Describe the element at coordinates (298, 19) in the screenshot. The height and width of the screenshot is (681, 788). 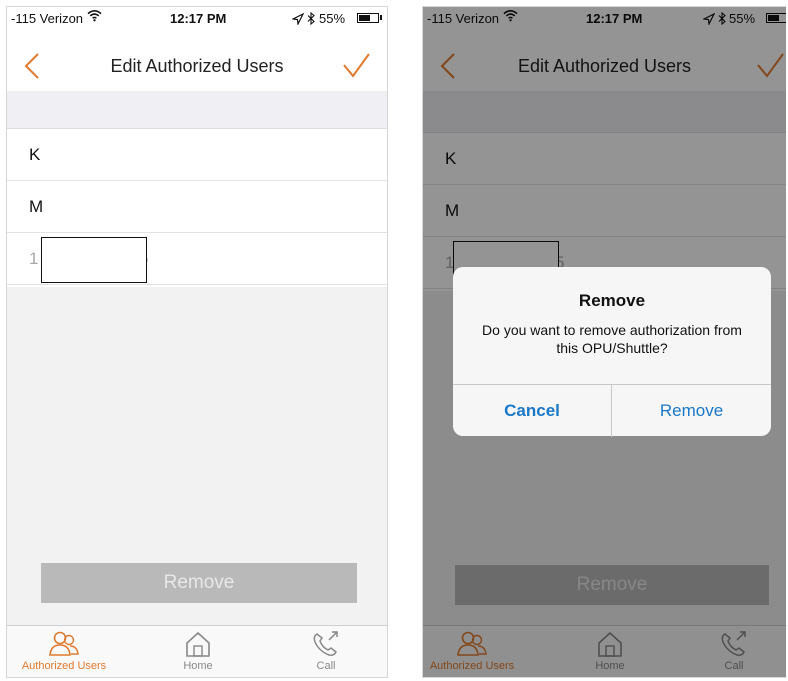
I see `location-arrow-icon` at that location.